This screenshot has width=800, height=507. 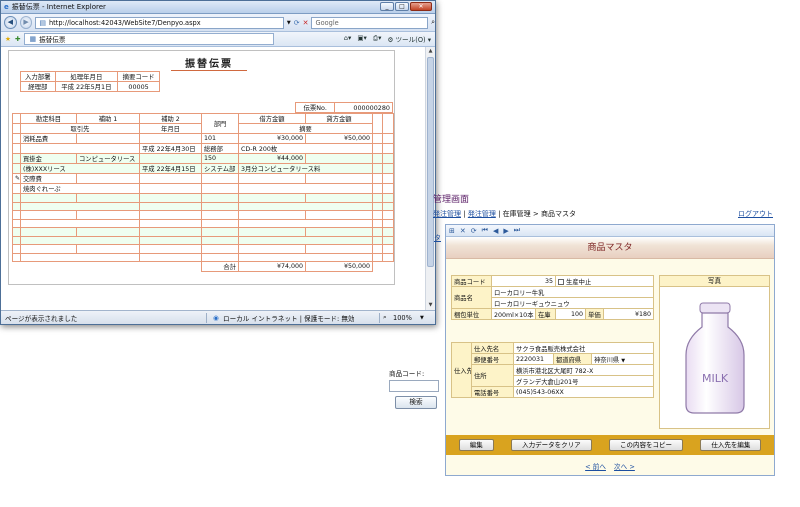 I want to click on dept-name-cell: システム部, so click(x=220, y=168).